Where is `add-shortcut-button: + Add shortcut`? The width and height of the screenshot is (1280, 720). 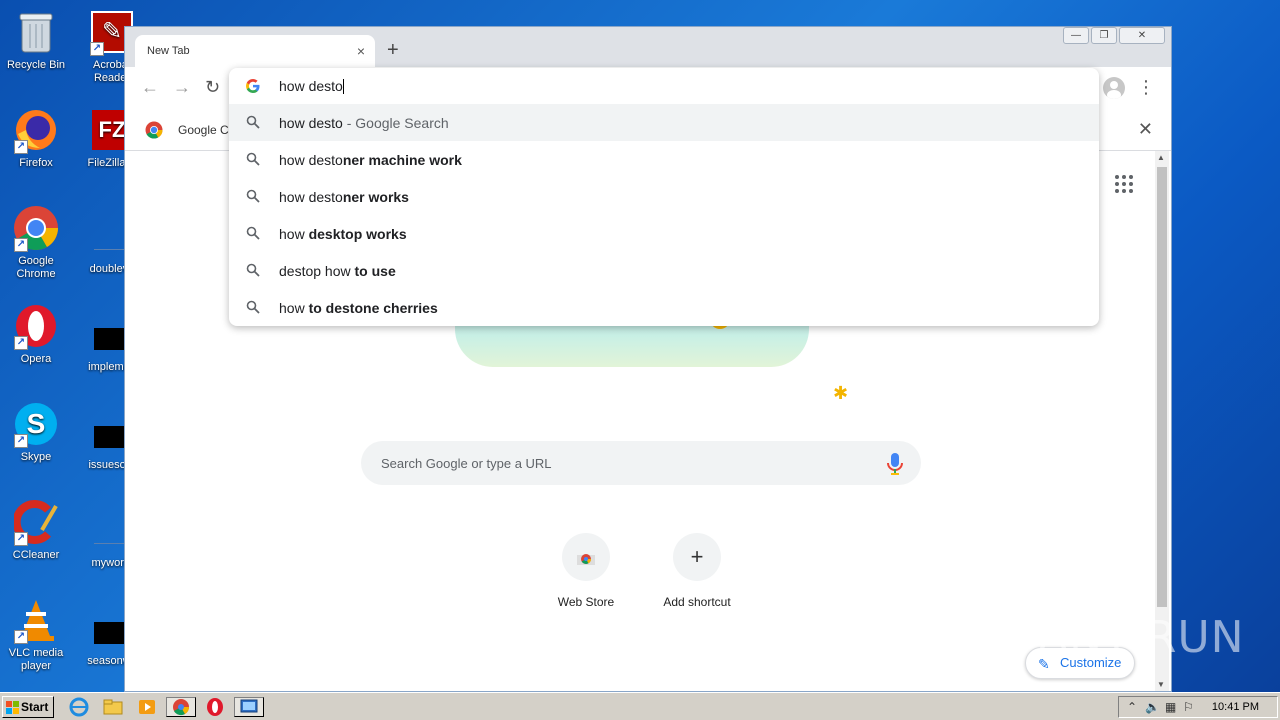
add-shortcut-button: + Add shortcut is located at coordinates (697, 571).